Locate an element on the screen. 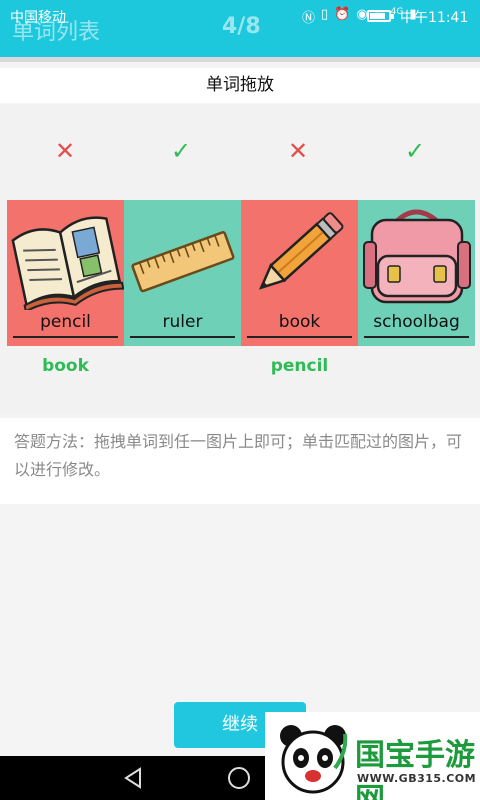 Image resolution: width=480 pixels, height=800 pixels. placed-word-label: book is located at coordinates (65, 366).